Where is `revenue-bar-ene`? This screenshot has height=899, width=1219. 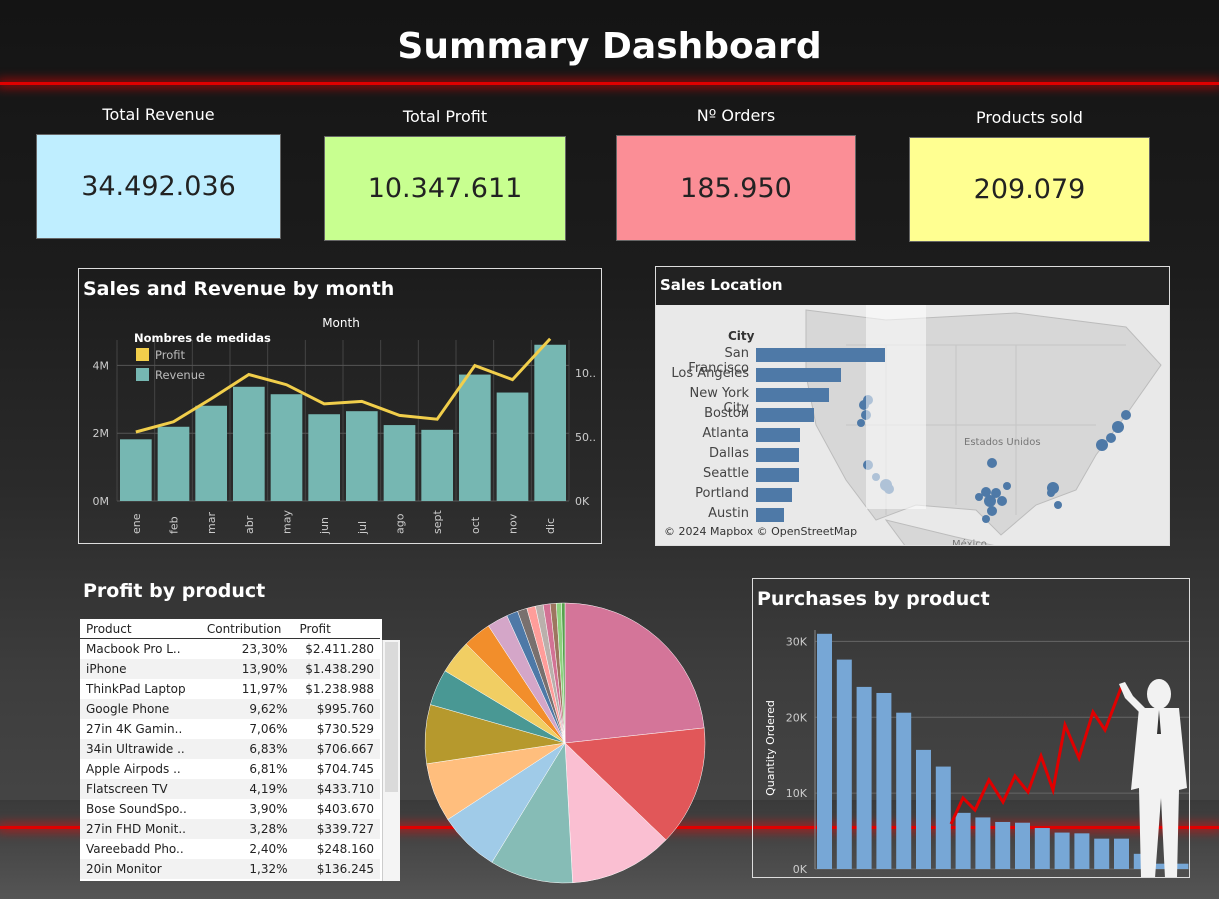
revenue-bar-ene is located at coordinates (136, 470).